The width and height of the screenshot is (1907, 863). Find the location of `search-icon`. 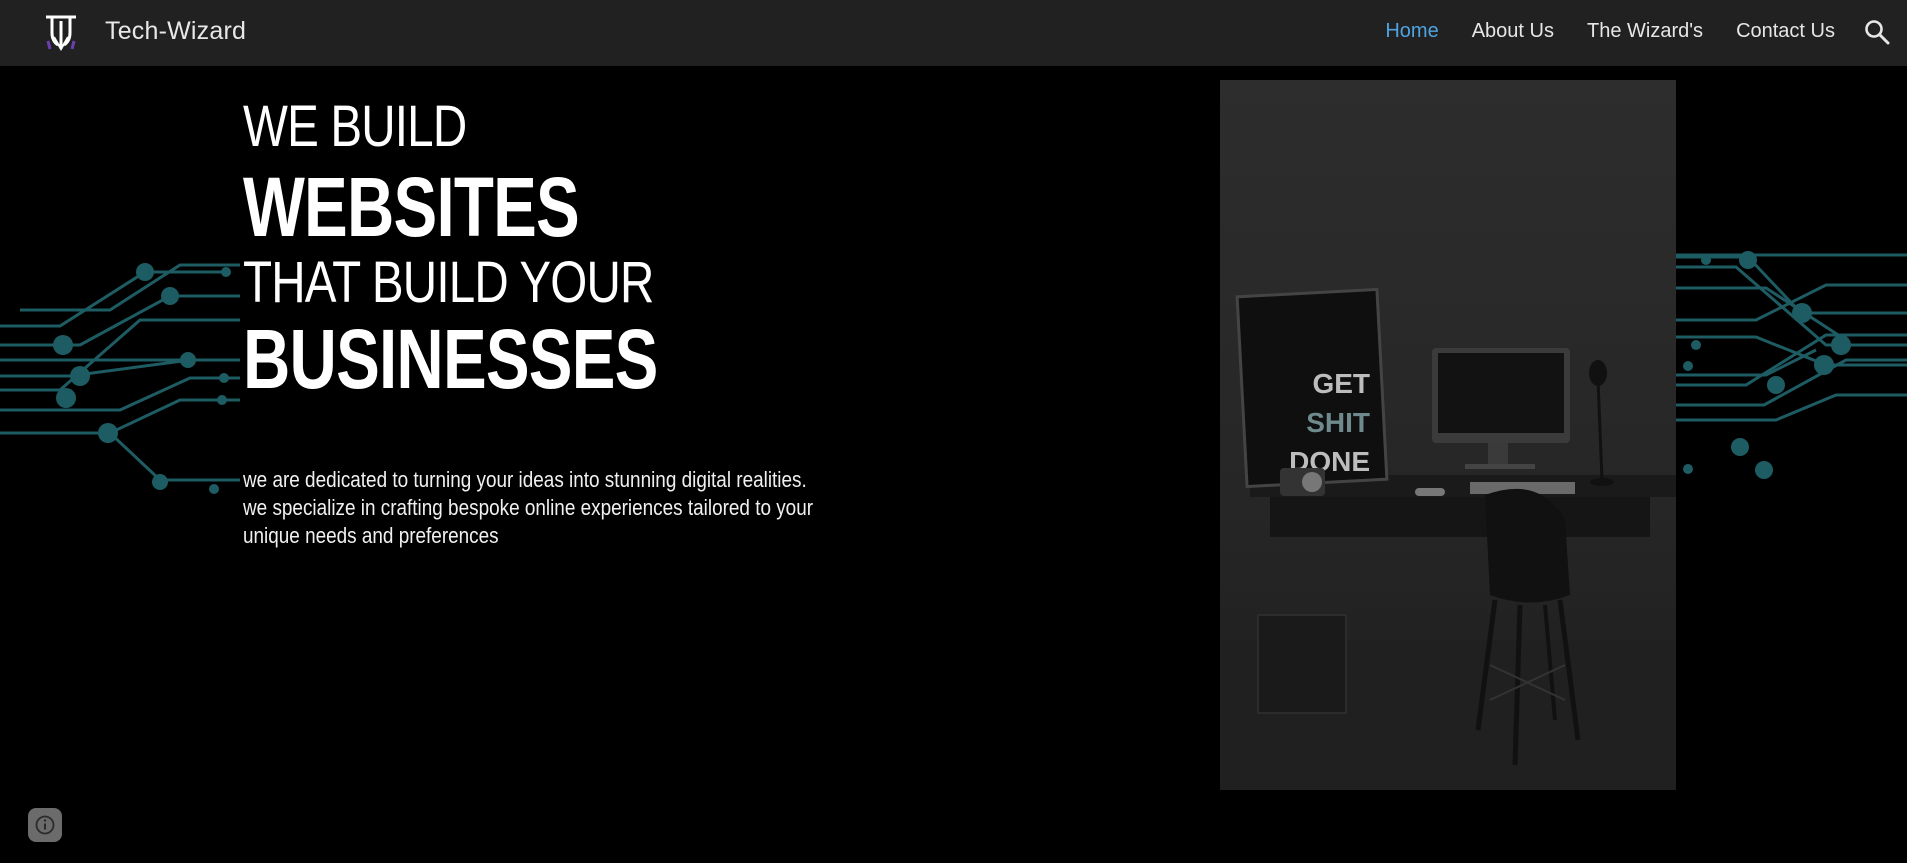

search-icon is located at coordinates (1877, 32).